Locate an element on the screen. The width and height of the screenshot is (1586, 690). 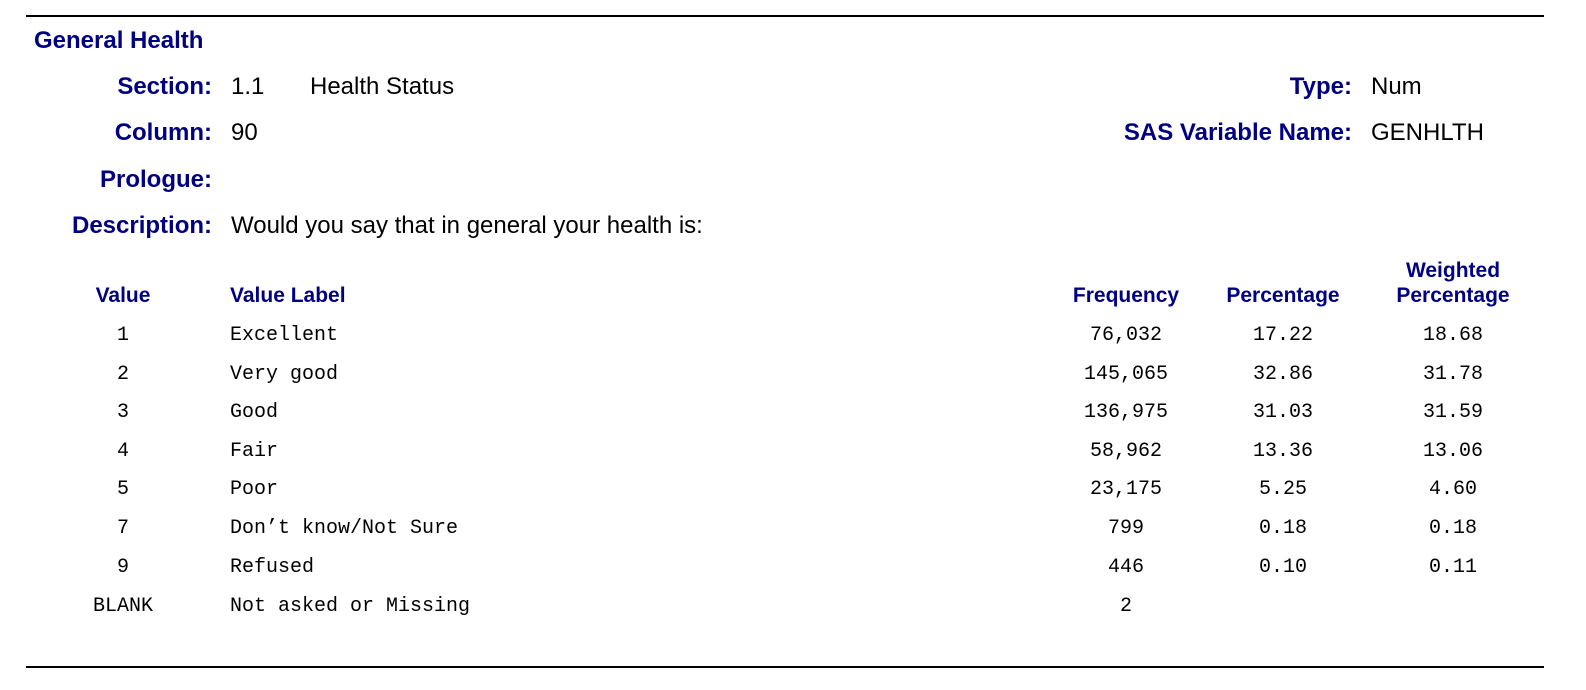
row-percentage: 0.18 is located at coordinates (1282, 528).